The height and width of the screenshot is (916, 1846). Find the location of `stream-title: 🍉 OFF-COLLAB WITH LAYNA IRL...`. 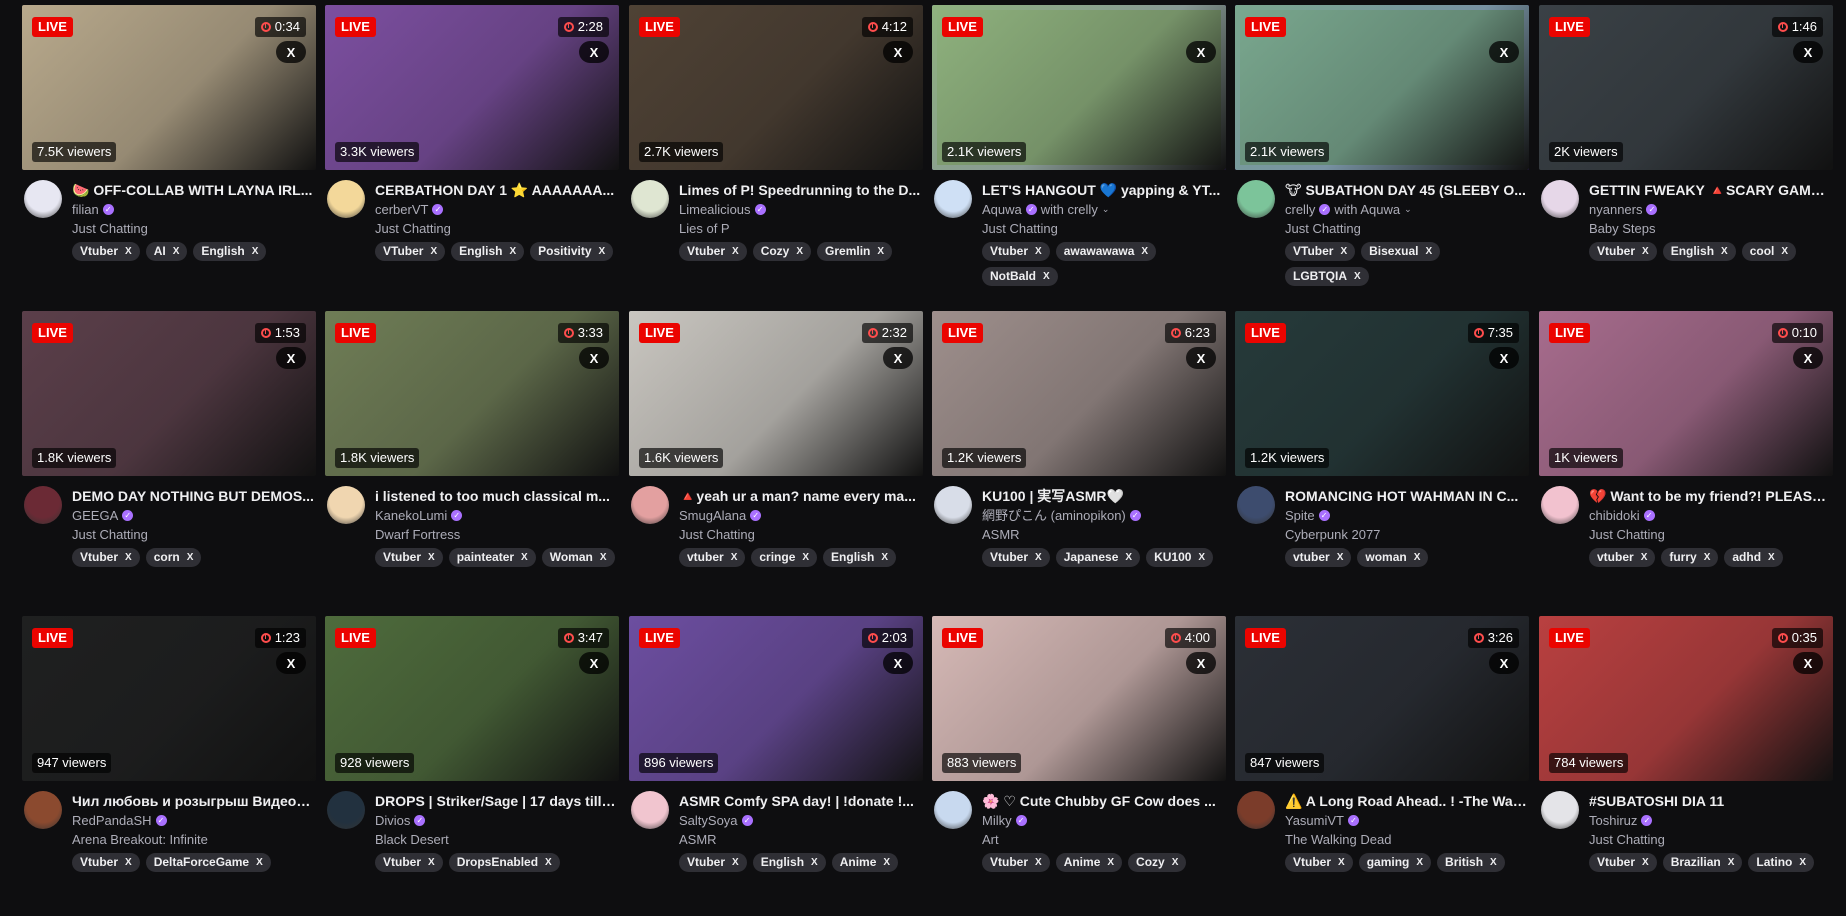

stream-title: 🍉 OFF-COLLAB WITH LAYNA IRL... is located at coordinates (193, 190).